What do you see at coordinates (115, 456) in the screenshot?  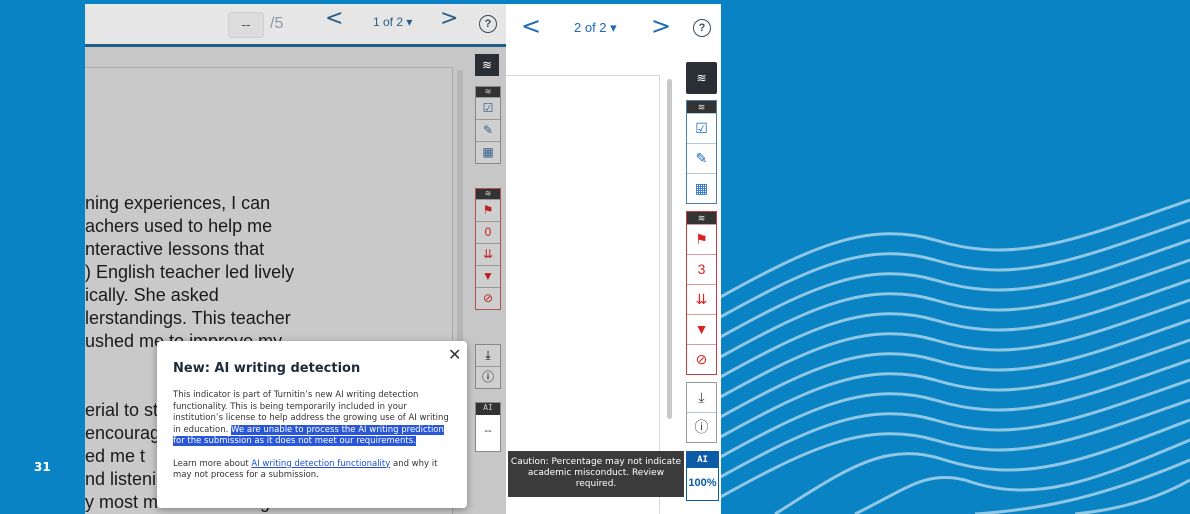 I see `document-text-line: ed me t` at bounding box center [115, 456].